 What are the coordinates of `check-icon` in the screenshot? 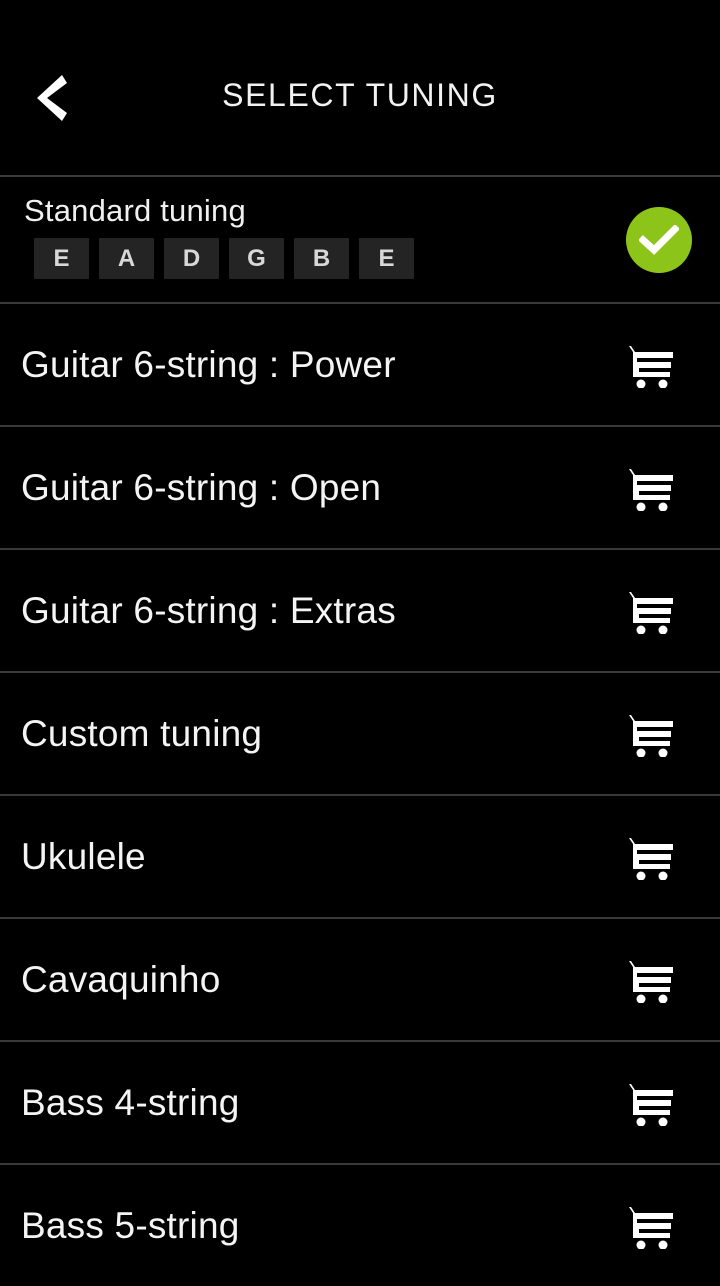 It's located at (659, 239).